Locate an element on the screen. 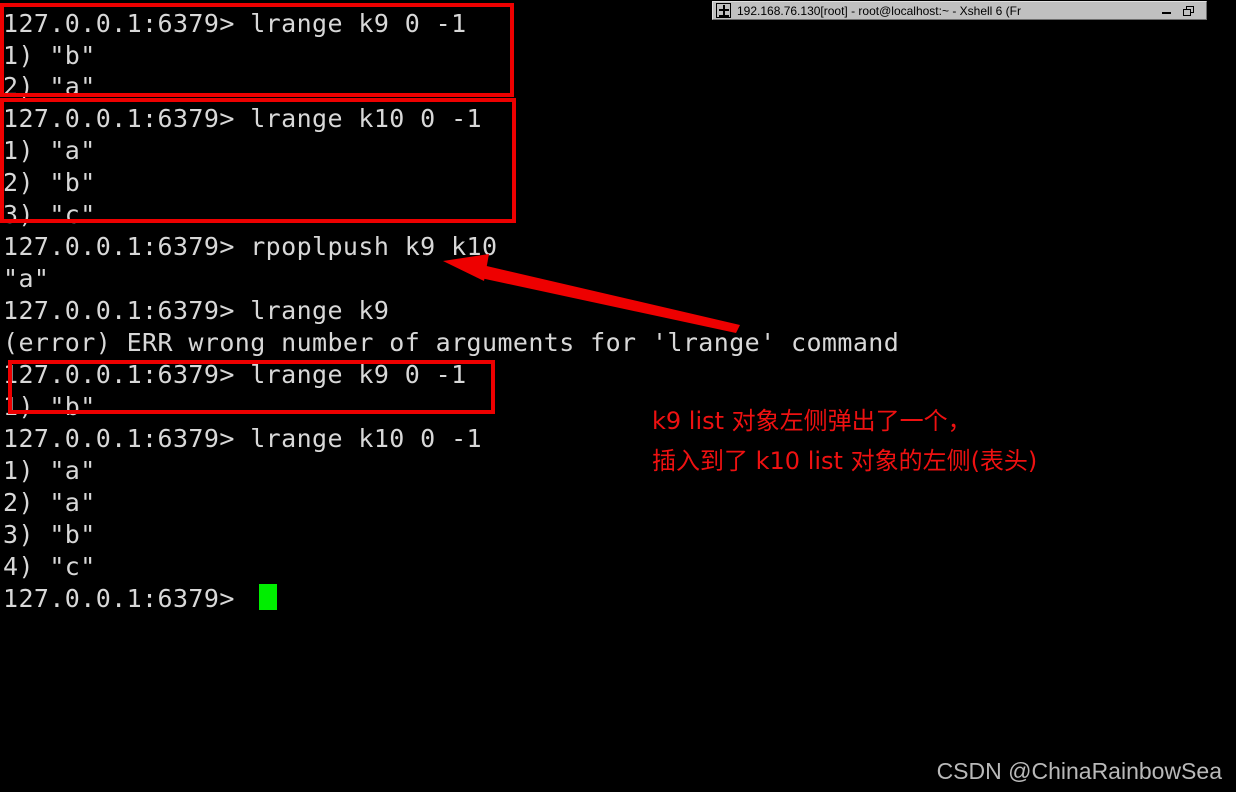  restore-button is located at coordinates (1189, 10).